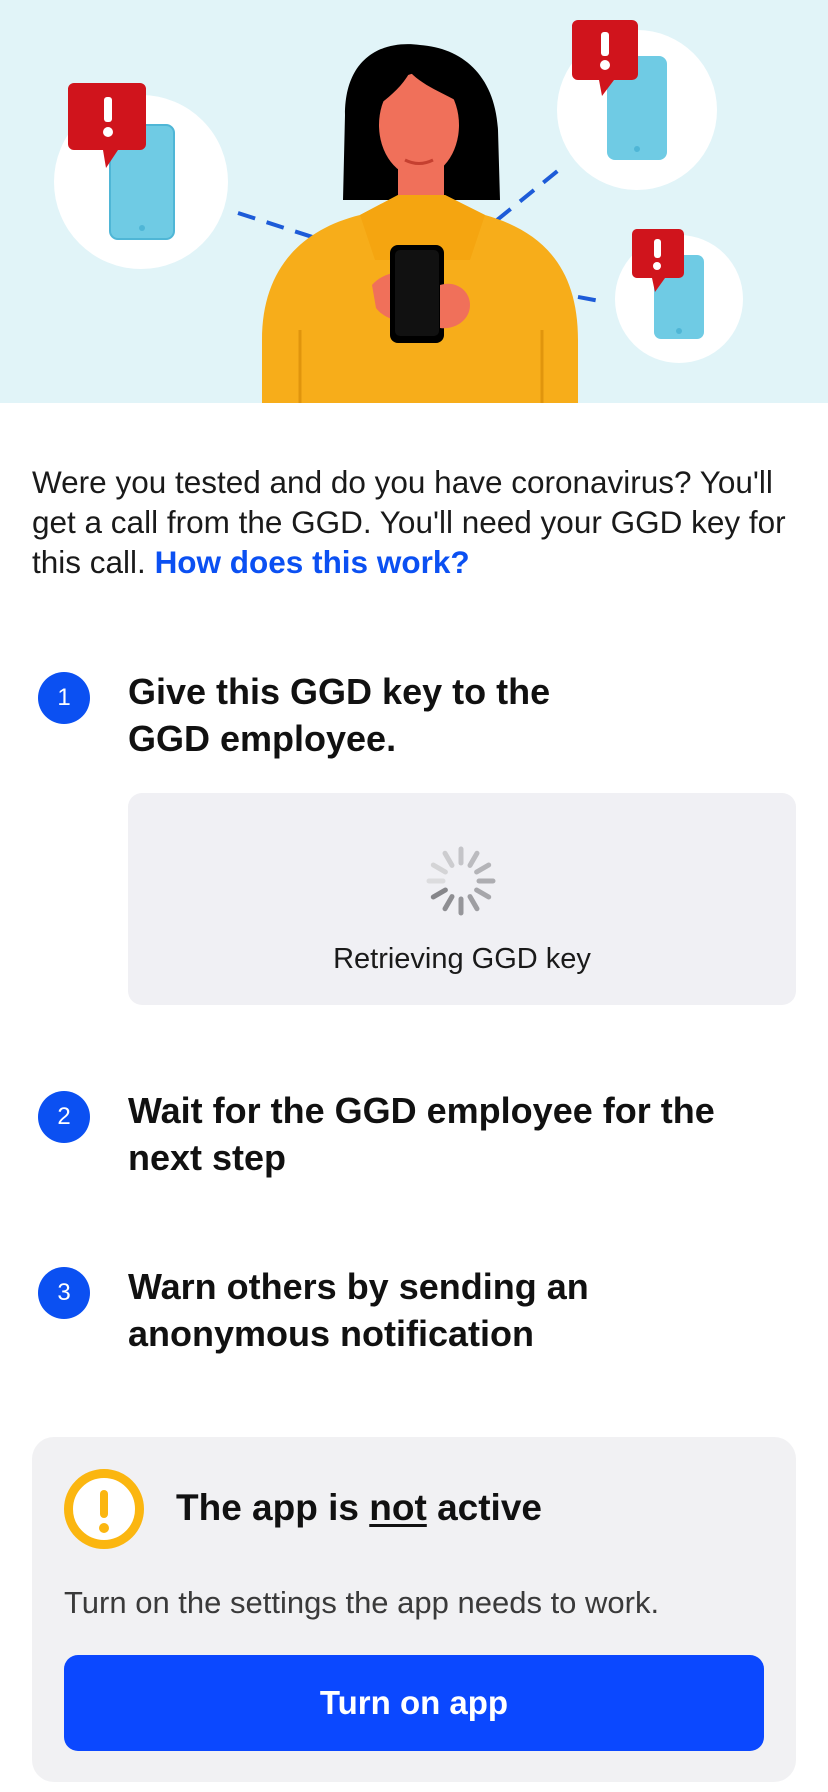 The width and height of the screenshot is (828, 1792). I want to click on step-number-badge: 2, so click(64, 1117).